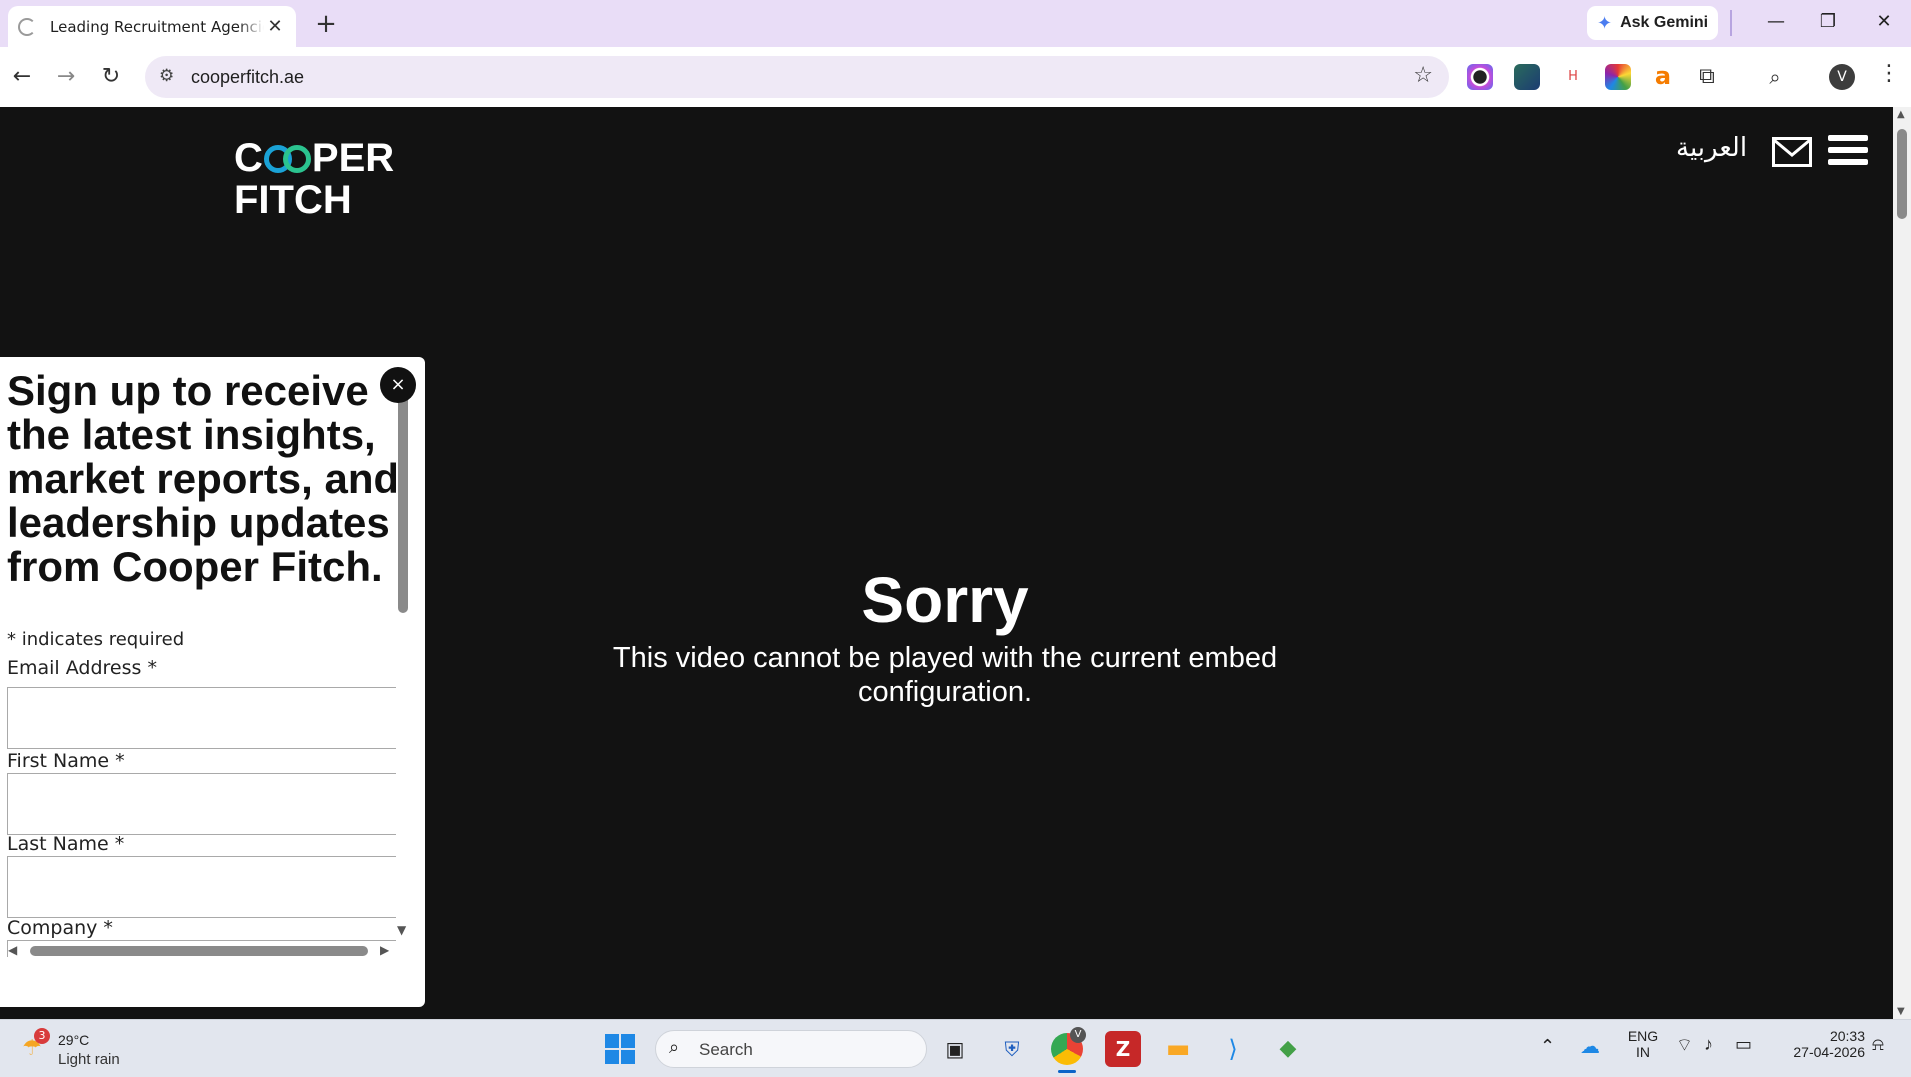 This screenshot has height=1077, width=1911. I want to click on taskbar-search-box: ⌕ Search, so click(791, 1049).